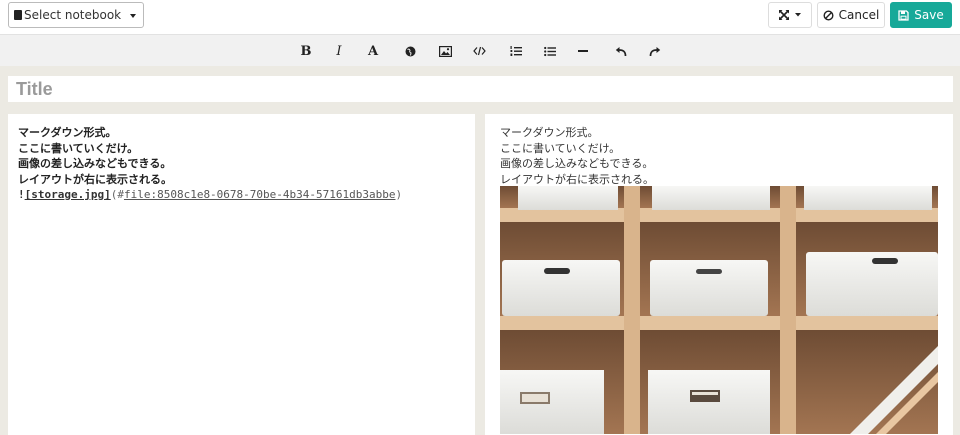 The image size is (960, 435). Describe the element at coordinates (399, 194) in the screenshot. I see `image-link-close: )` at that location.